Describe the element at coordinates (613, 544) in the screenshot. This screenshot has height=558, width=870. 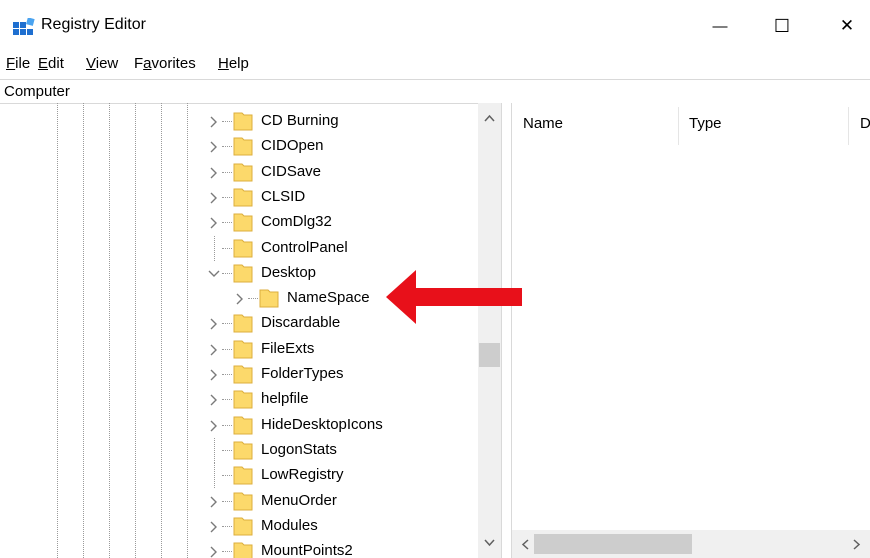
I see `horizontal-scroll-thumb` at that location.